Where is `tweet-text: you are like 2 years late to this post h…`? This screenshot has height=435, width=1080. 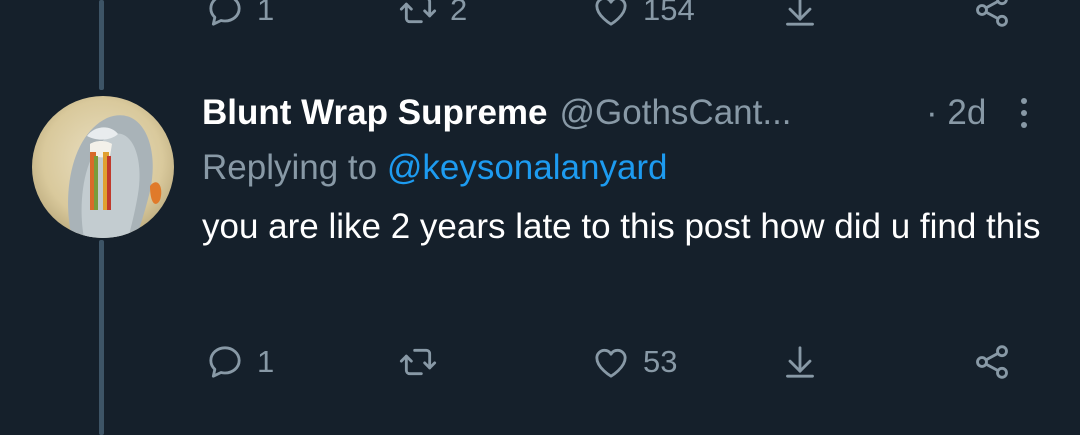
tweet-text: you are like 2 years late to this post h… is located at coordinates (621, 226).